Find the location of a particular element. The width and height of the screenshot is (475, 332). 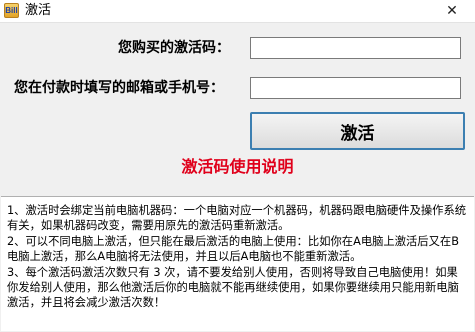

title-bar: Bill 激活 ✕ is located at coordinates (237, 11).